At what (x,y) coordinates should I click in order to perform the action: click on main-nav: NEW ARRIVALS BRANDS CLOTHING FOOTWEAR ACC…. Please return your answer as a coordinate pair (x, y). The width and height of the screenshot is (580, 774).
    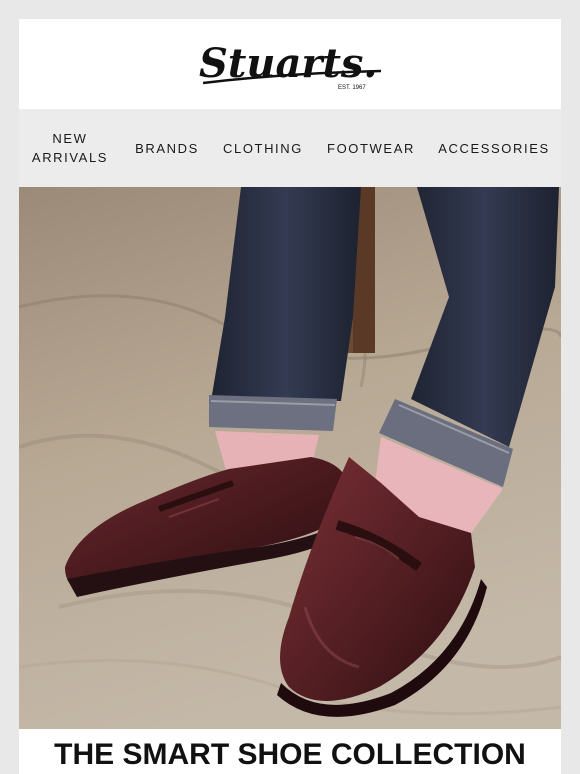
    Looking at the image, I should click on (290, 148).